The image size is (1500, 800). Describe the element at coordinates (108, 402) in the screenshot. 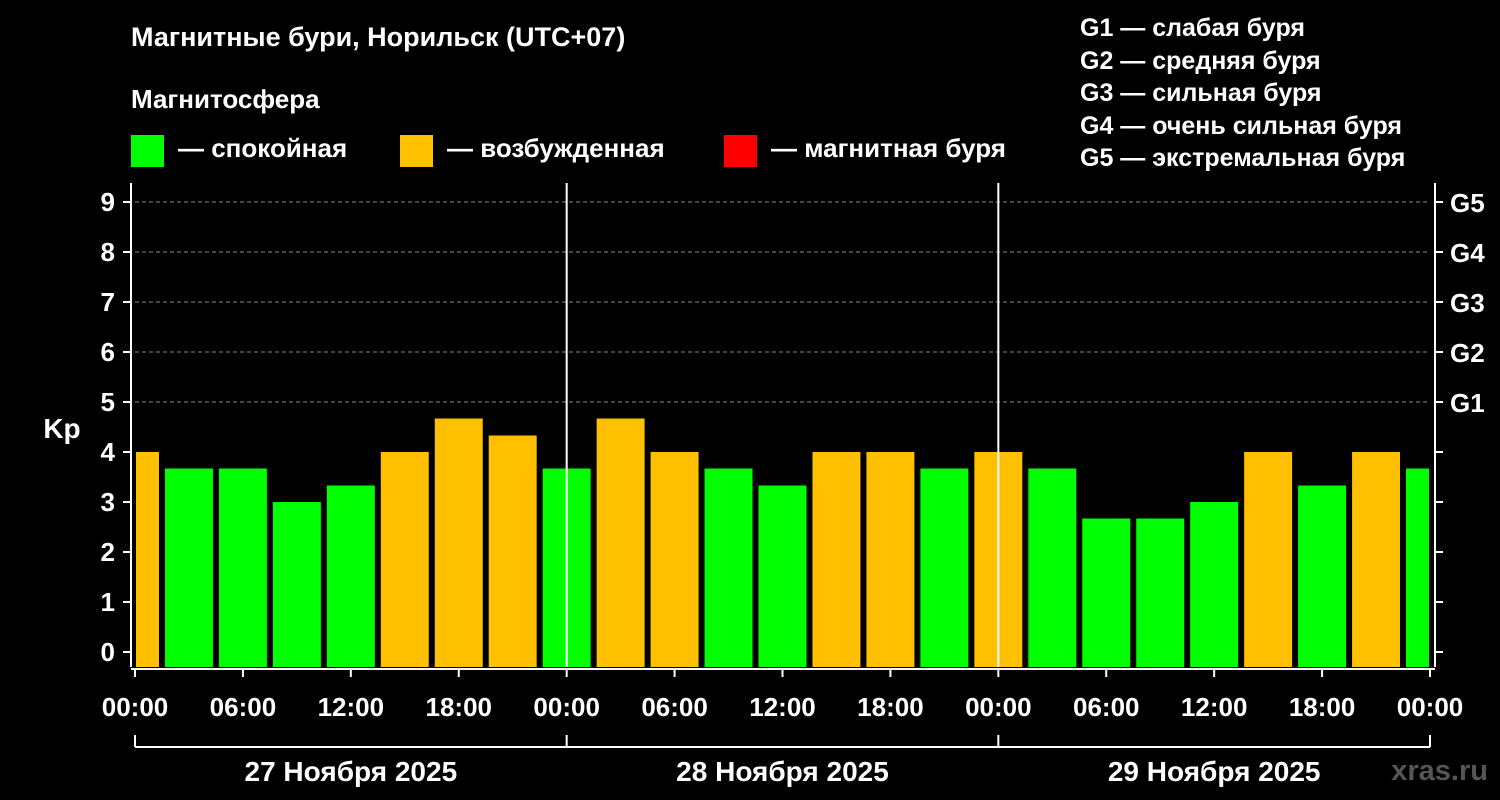

I see `y-tick-label: 5` at that location.